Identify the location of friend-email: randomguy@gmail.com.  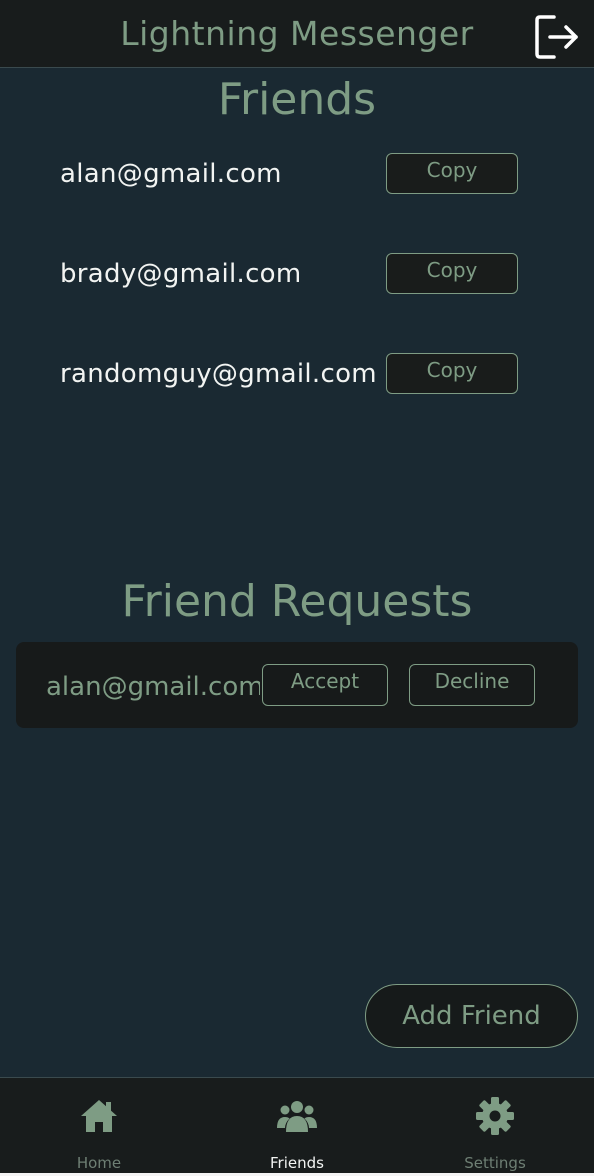
(218, 374).